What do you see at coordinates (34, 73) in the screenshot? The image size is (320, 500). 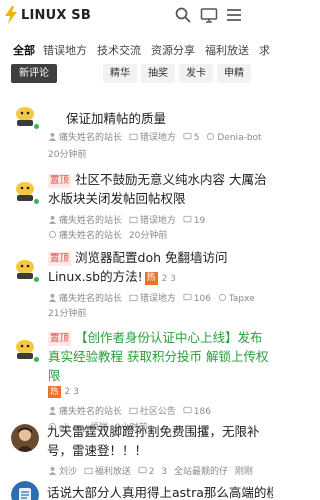 I see `subtab-new-comments: 新评论` at bounding box center [34, 73].